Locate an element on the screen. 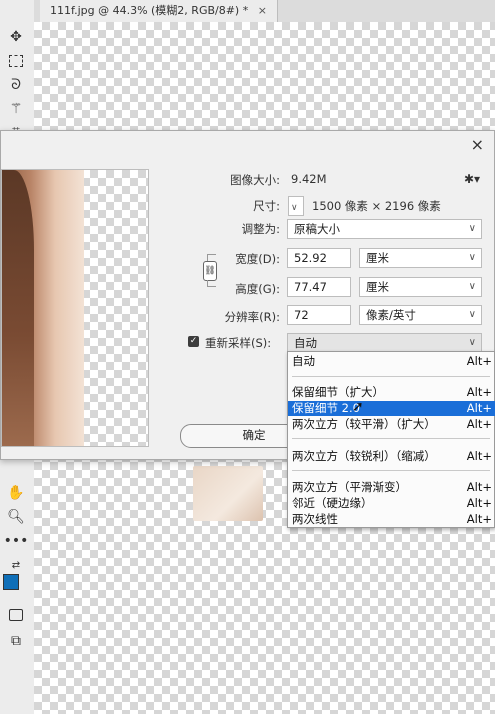 The image size is (495, 714). lasso-icon: ᘐ is located at coordinates (16, 85).